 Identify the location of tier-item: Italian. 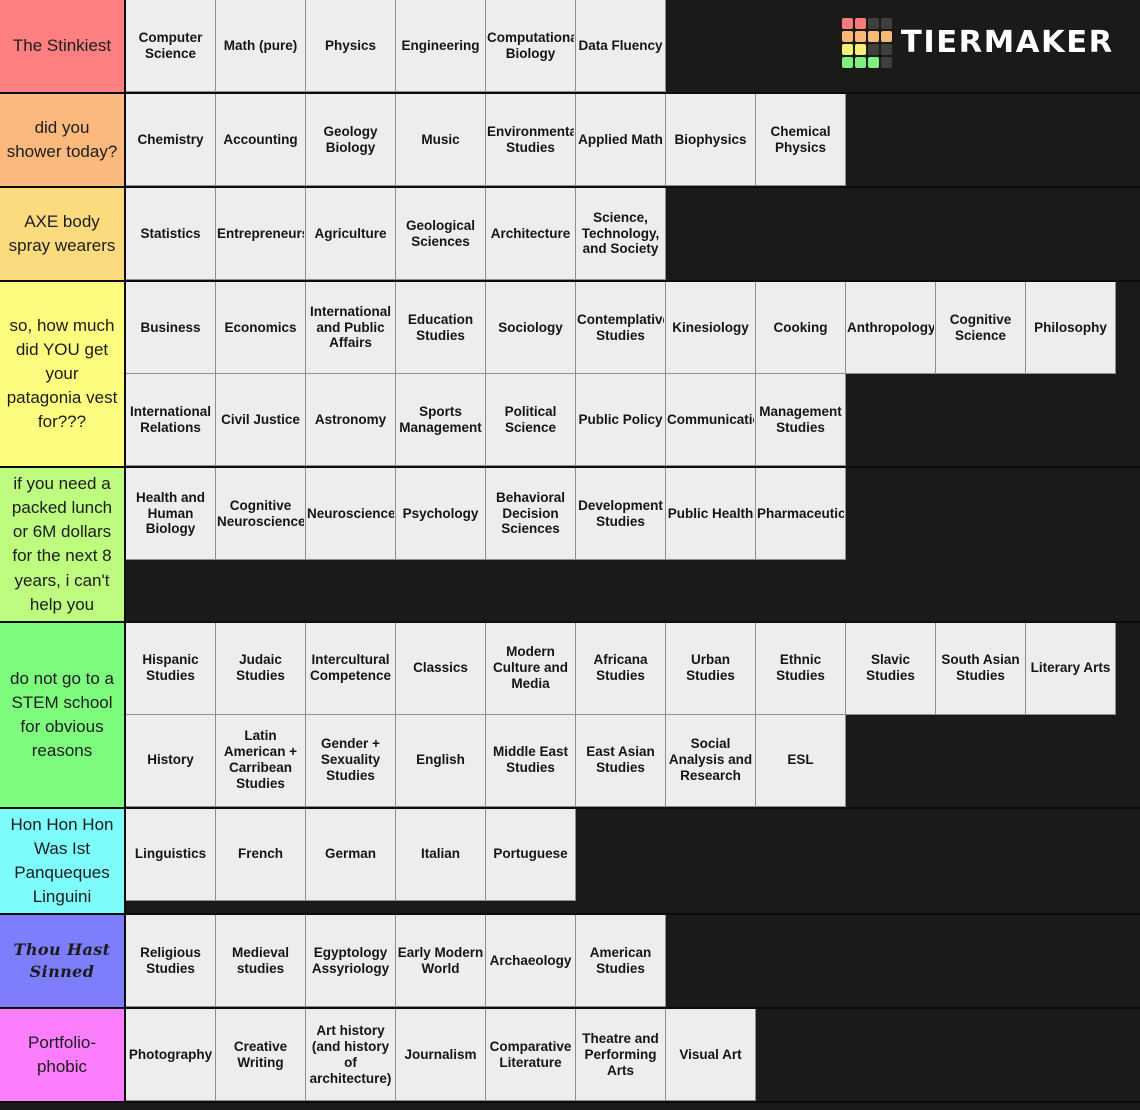
(441, 854).